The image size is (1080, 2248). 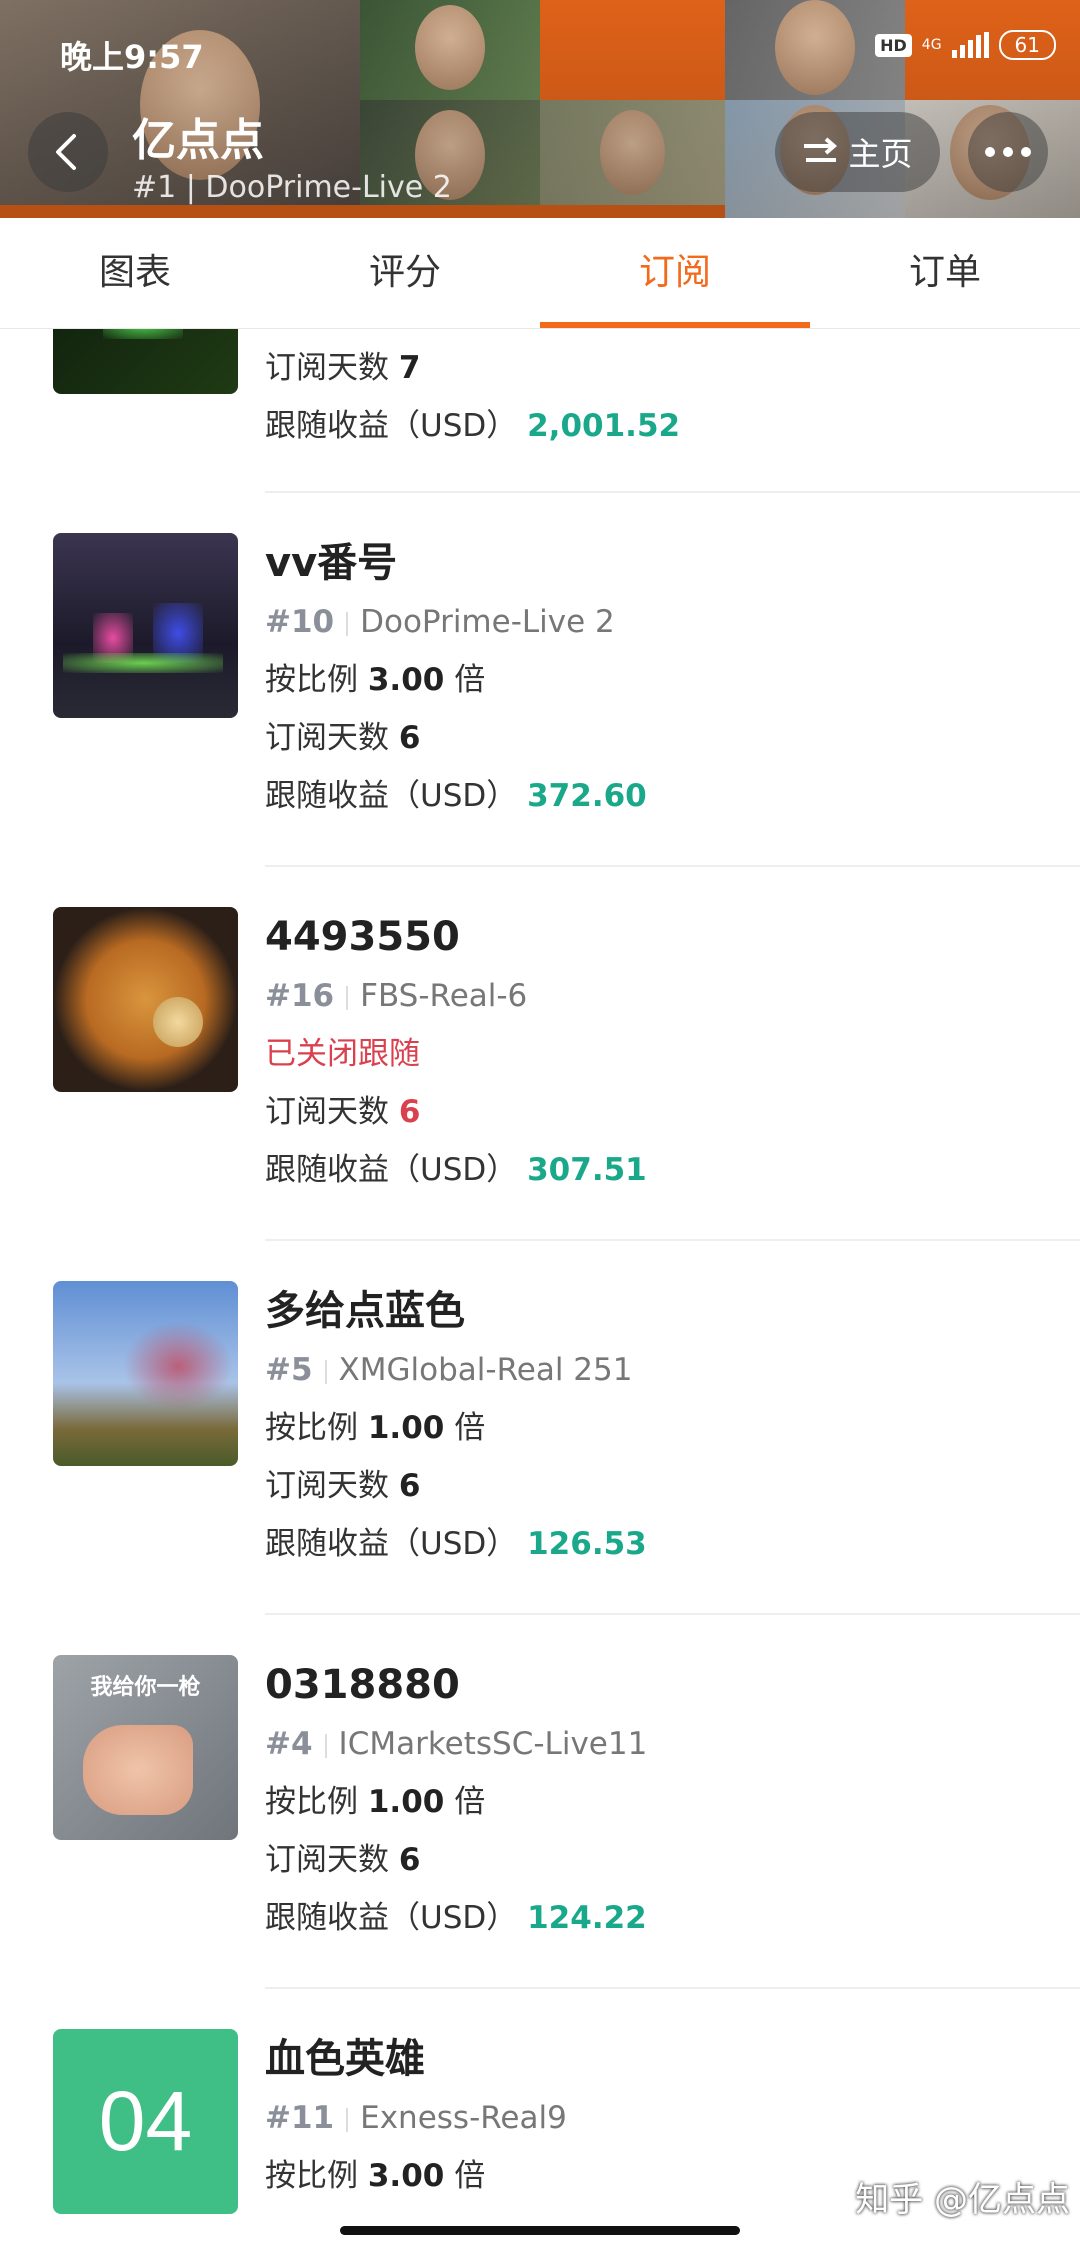 What do you see at coordinates (365, 1311) in the screenshot?
I see `item-name: 多给点蓝色` at bounding box center [365, 1311].